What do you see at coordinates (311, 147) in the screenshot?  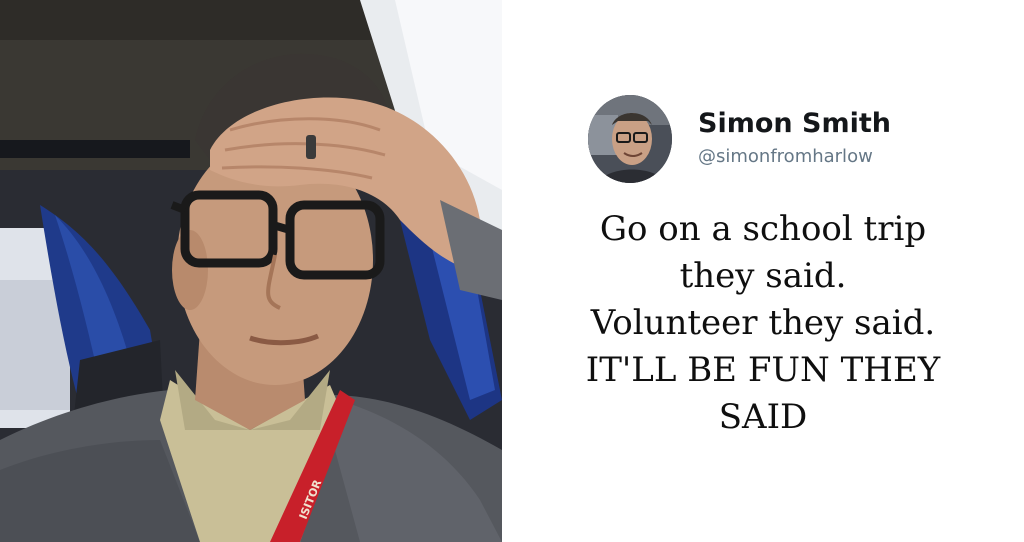 I see `ring` at bounding box center [311, 147].